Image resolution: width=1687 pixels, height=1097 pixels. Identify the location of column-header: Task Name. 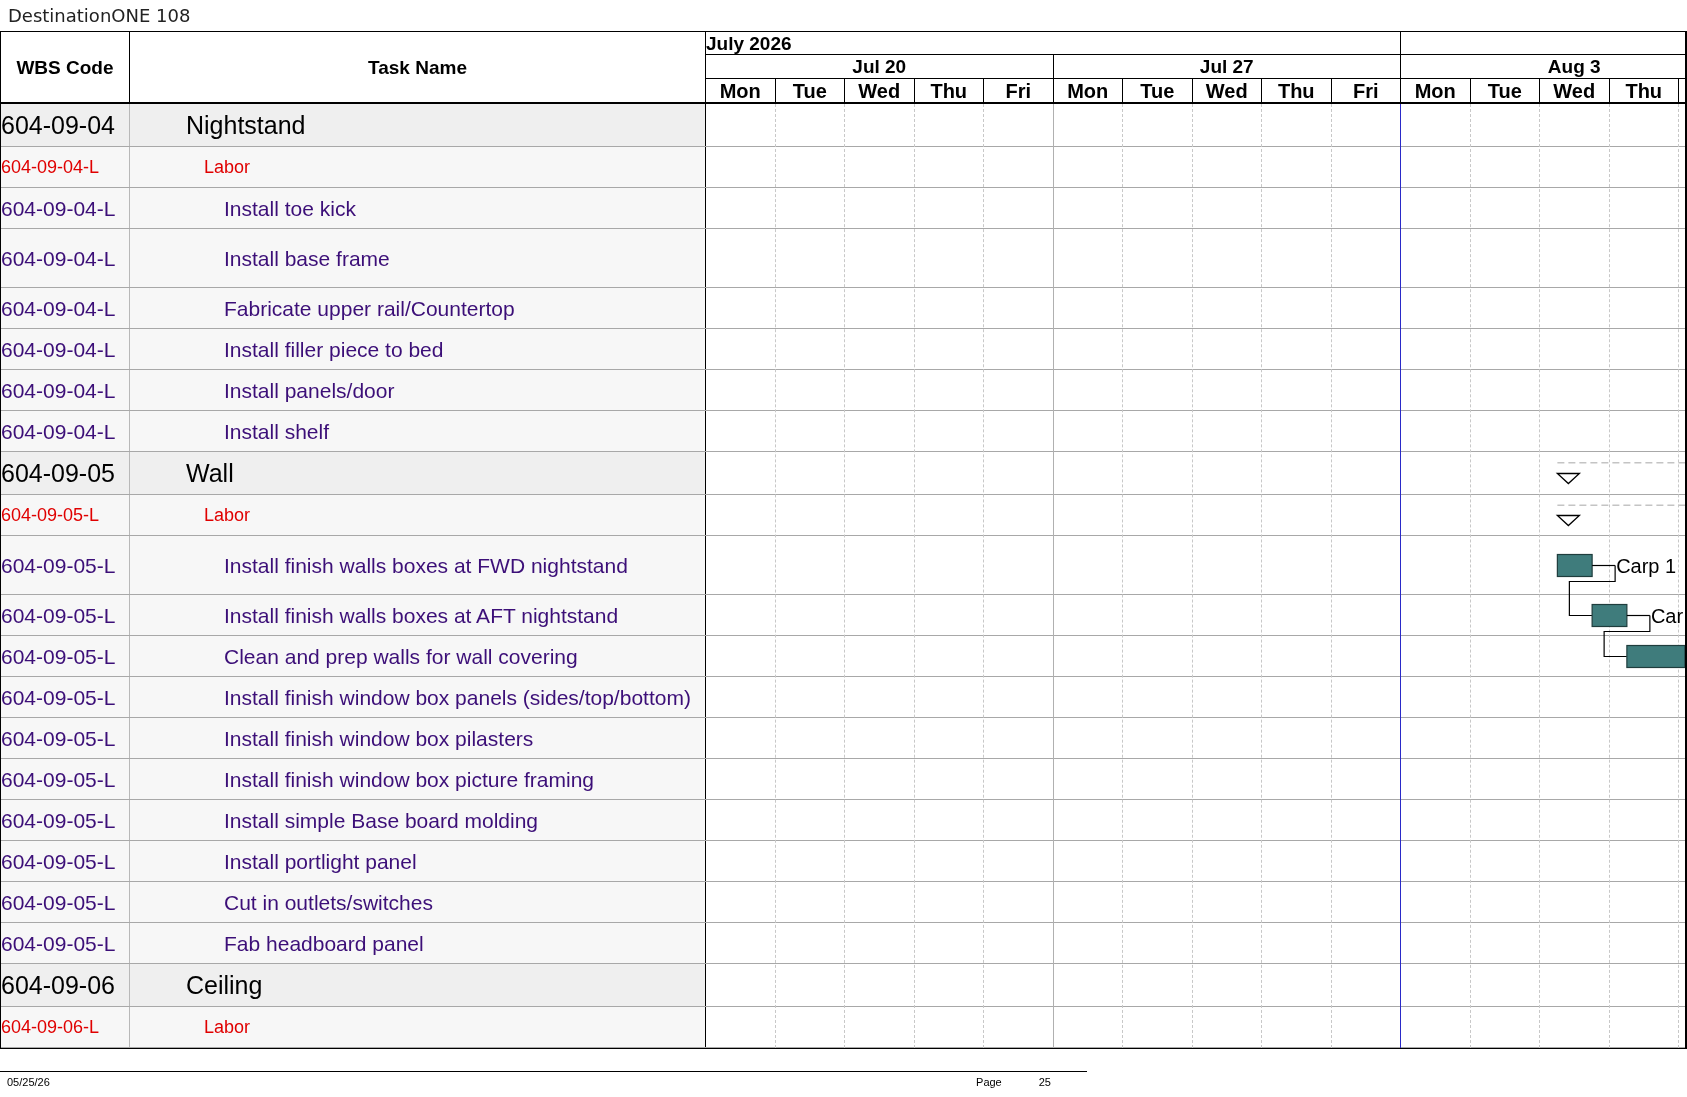
(418, 67).